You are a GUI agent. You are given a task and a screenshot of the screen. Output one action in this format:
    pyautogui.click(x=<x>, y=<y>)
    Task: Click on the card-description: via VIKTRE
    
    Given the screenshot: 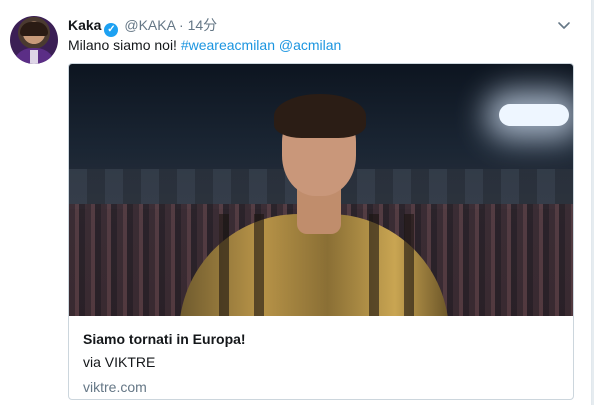 What is the action you would take?
    pyautogui.click(x=119, y=362)
    